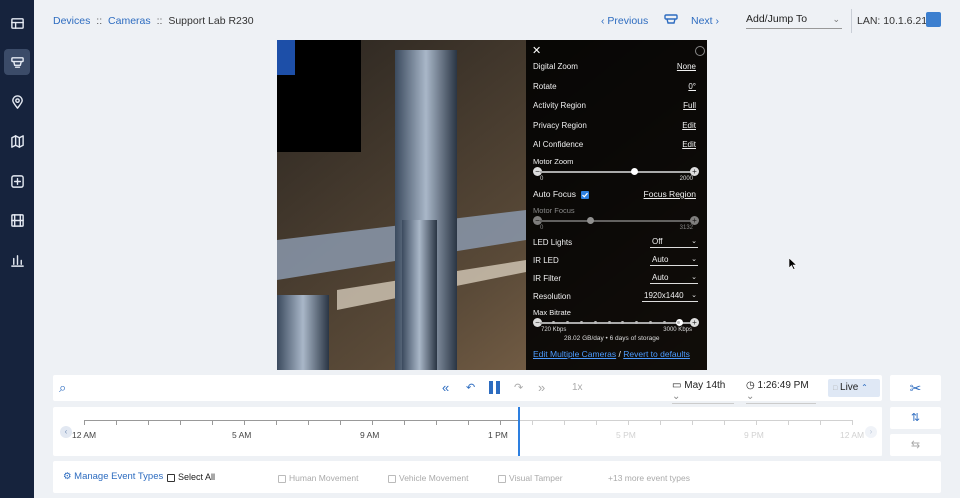 This screenshot has width=960, height=498. Describe the element at coordinates (574, 354) in the screenshot. I see `edit-multiple-cameras-link: Edit Multiple Cameras` at that location.